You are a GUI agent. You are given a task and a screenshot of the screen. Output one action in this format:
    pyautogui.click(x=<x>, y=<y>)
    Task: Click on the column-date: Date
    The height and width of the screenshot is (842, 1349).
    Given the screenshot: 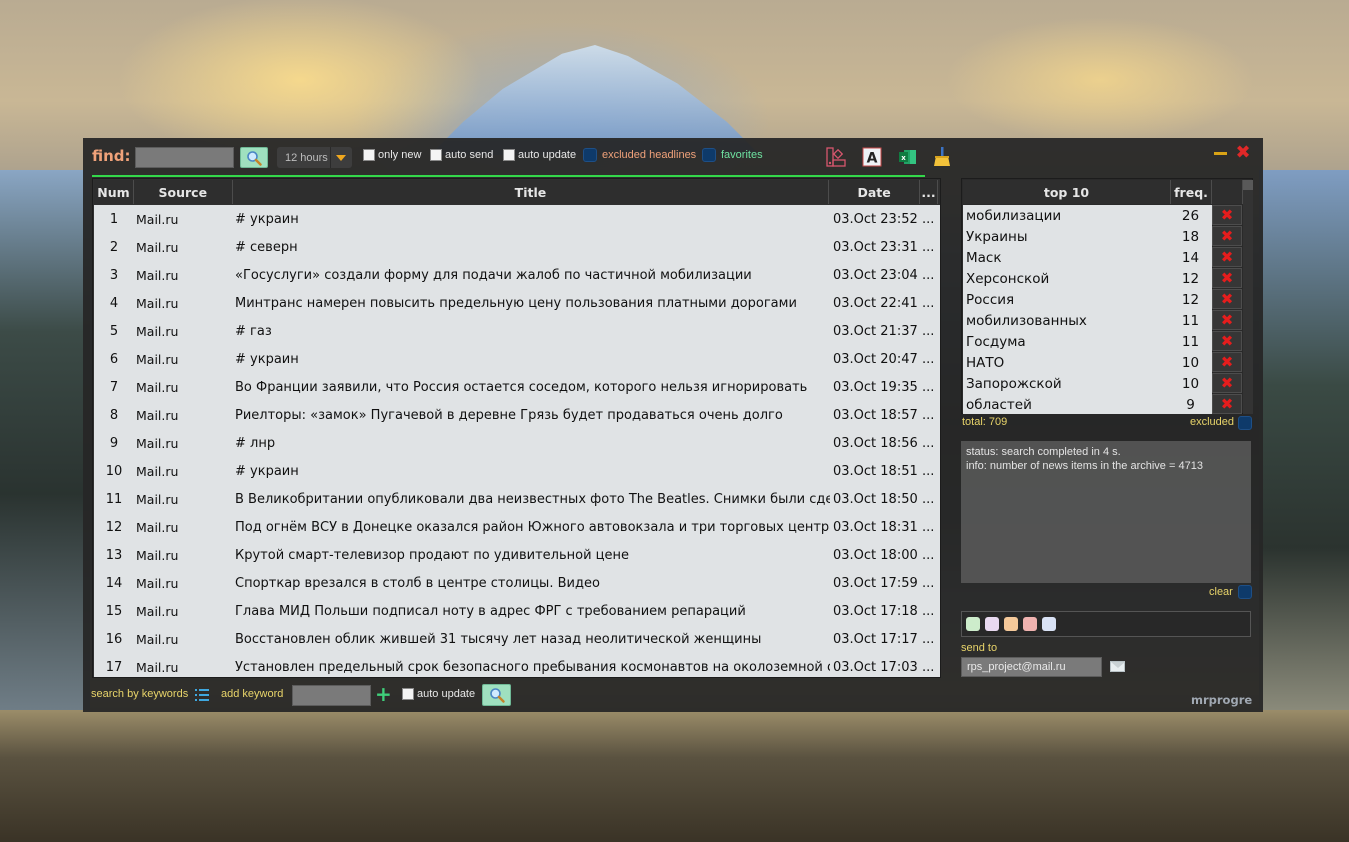 What is the action you would take?
    pyautogui.click(x=875, y=192)
    